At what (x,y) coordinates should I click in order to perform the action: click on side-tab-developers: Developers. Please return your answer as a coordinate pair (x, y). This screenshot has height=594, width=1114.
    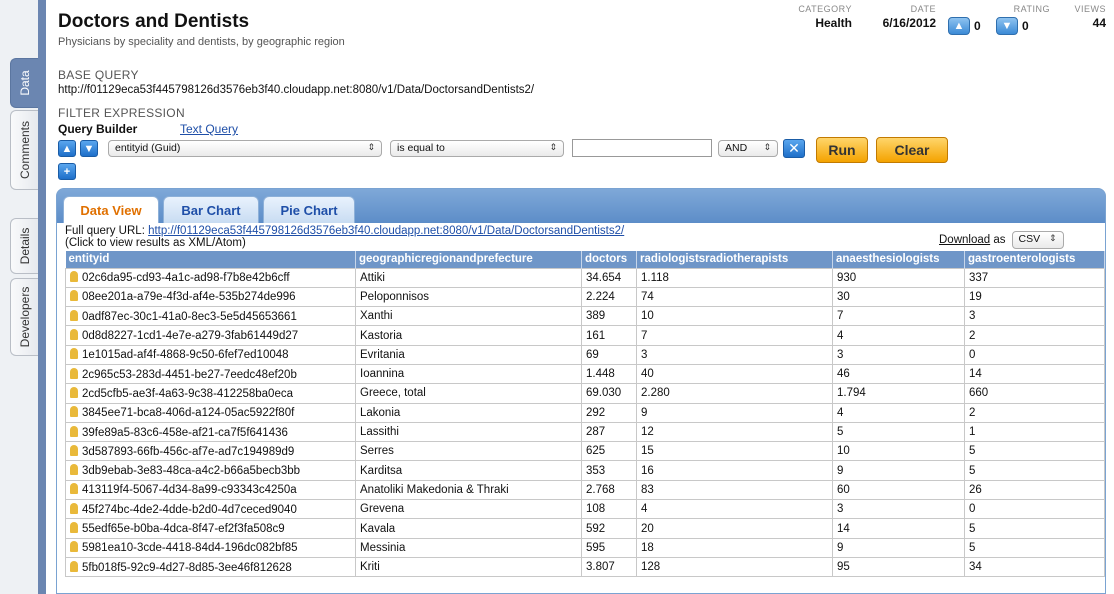
    Looking at the image, I should click on (24, 317).